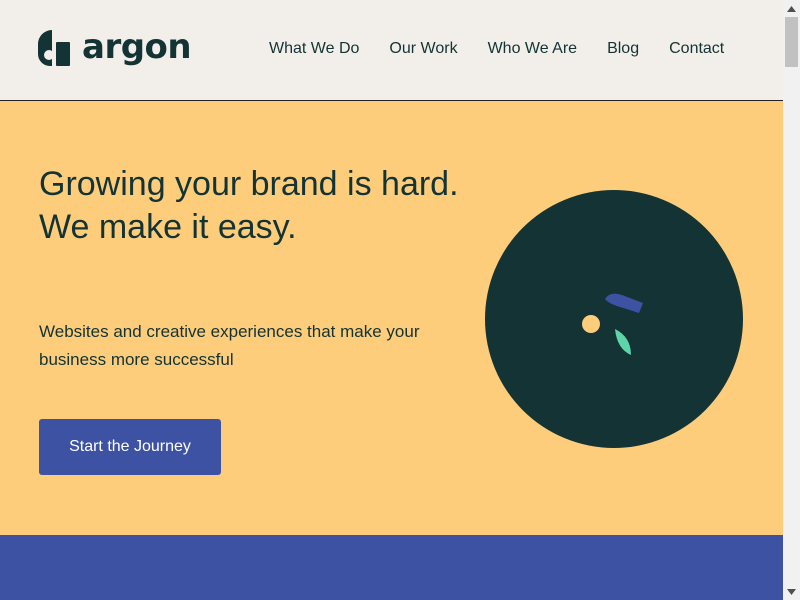  Describe the element at coordinates (533, 49) in the screenshot. I see `nav-item-who-we-are: Who We Are` at that location.